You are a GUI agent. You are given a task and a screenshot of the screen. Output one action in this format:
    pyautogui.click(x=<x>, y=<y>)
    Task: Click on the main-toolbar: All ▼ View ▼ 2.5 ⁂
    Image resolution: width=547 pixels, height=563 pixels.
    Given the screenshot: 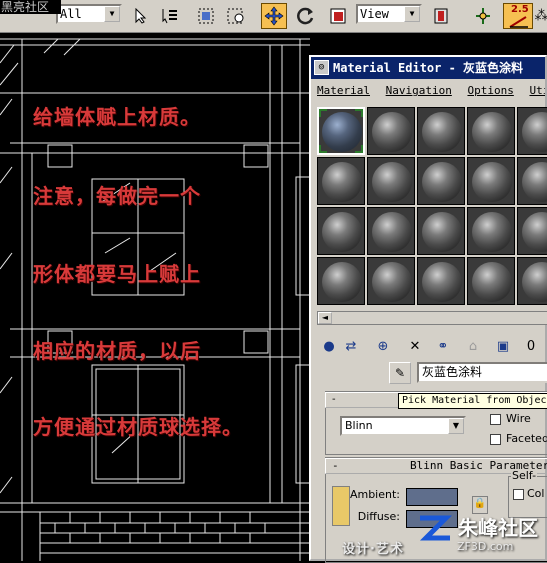 What is the action you would take?
    pyautogui.click(x=273, y=16)
    